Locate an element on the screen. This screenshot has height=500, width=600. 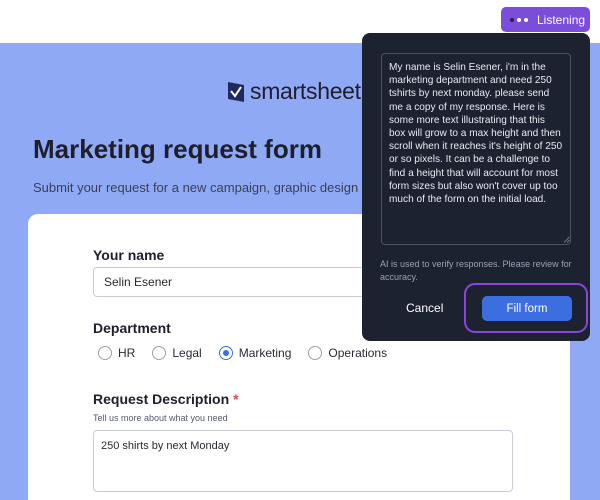
brand-logo: smartsheet is located at coordinates (294, 91).